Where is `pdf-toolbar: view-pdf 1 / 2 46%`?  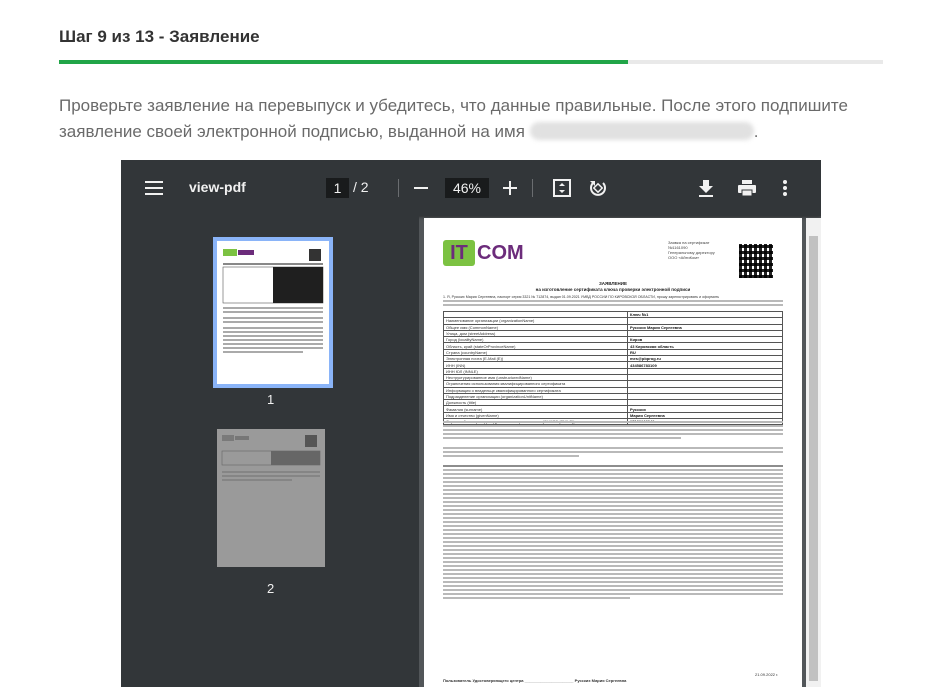 pdf-toolbar: view-pdf 1 / 2 46% is located at coordinates (471, 188).